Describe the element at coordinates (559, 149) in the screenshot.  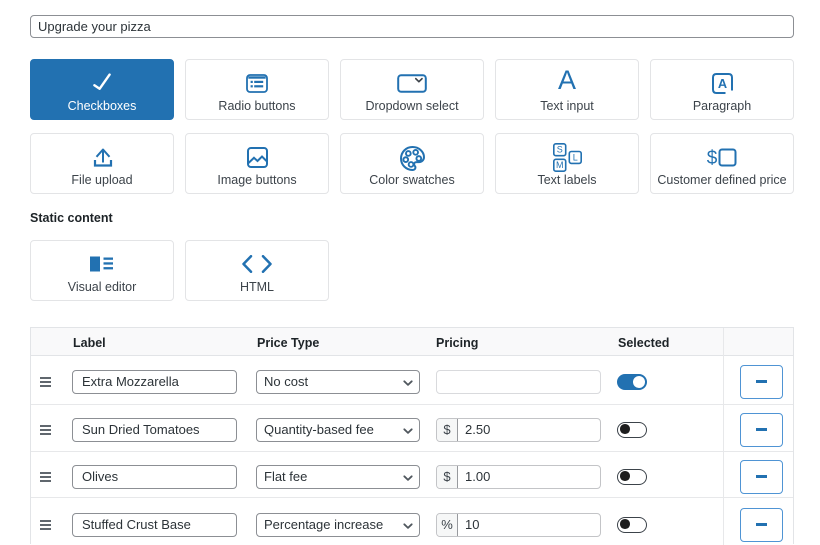
I see `svg-text: S` at that location.